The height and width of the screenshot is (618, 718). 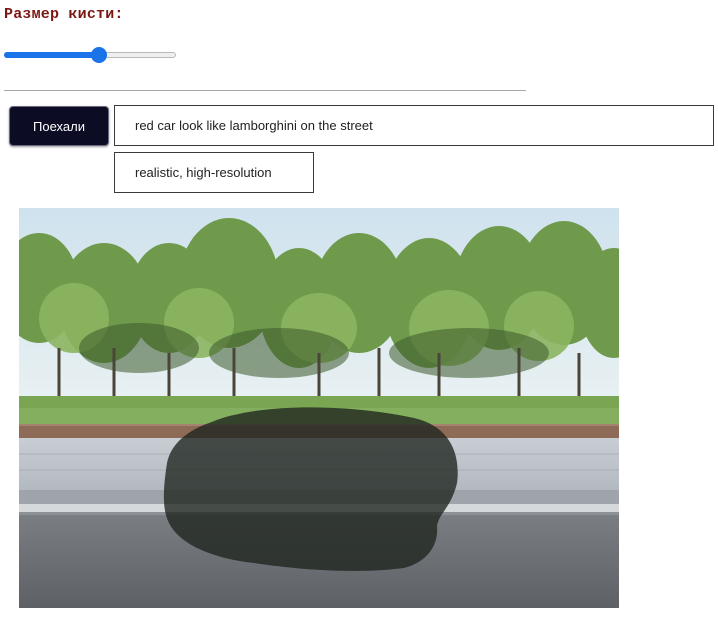 I want to click on divider, so click(x=265, y=90).